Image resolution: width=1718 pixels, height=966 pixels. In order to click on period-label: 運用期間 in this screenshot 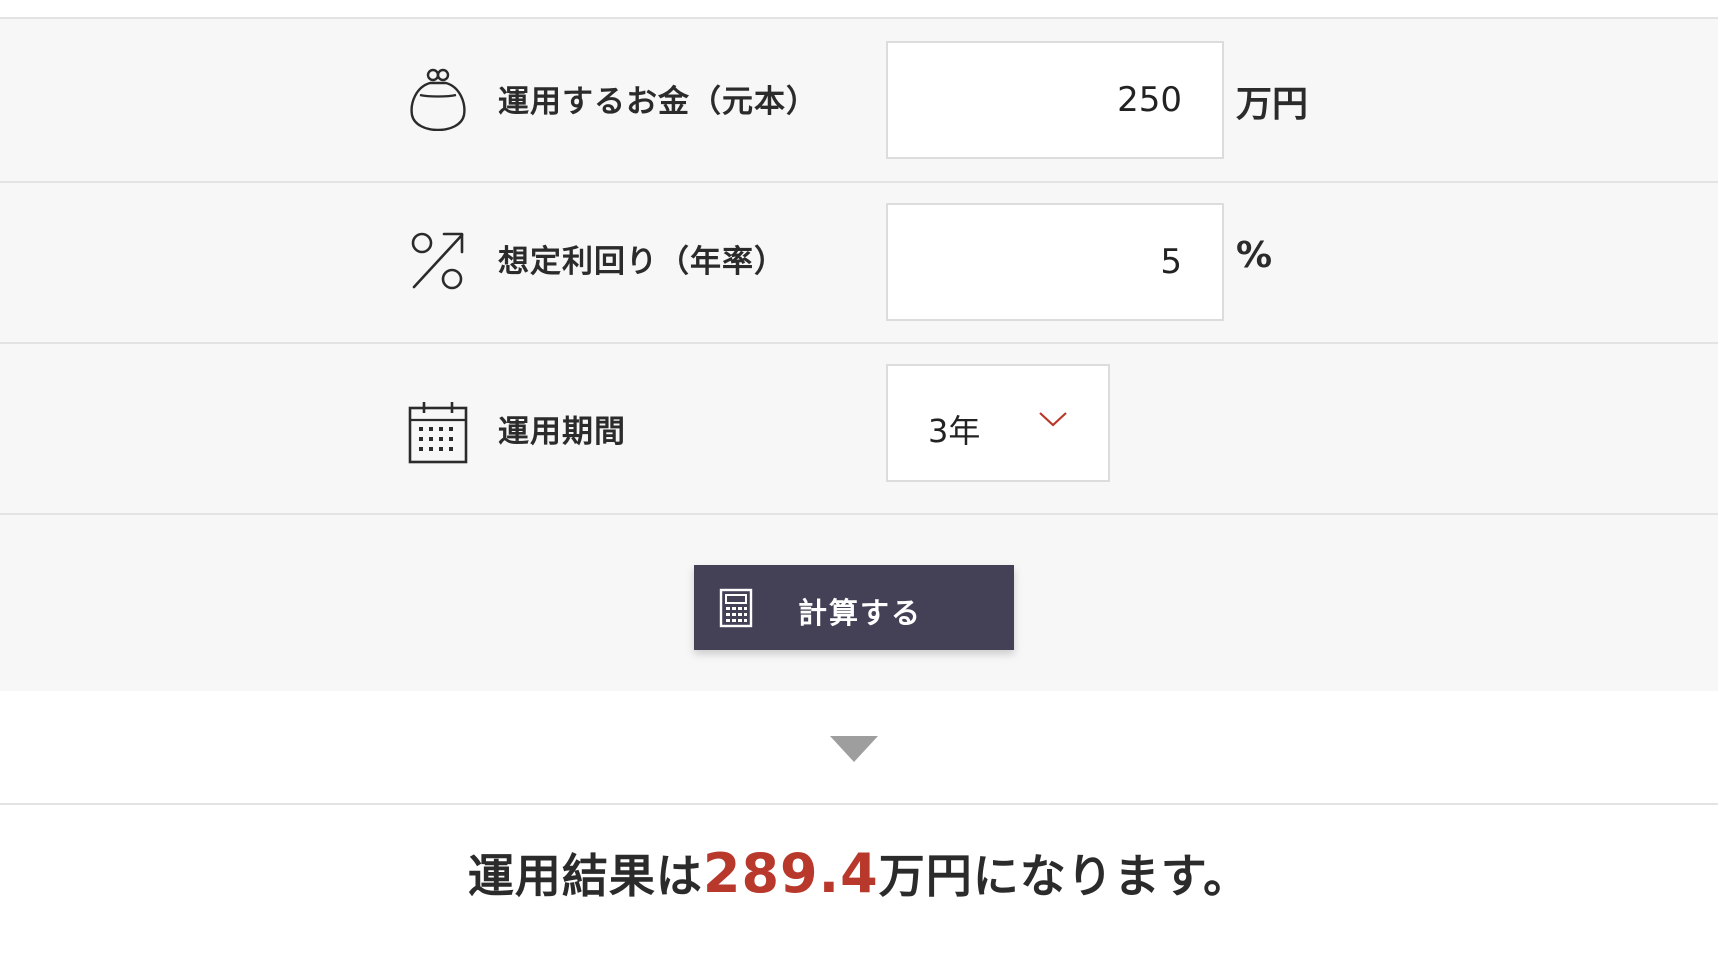, I will do `click(562, 432)`.